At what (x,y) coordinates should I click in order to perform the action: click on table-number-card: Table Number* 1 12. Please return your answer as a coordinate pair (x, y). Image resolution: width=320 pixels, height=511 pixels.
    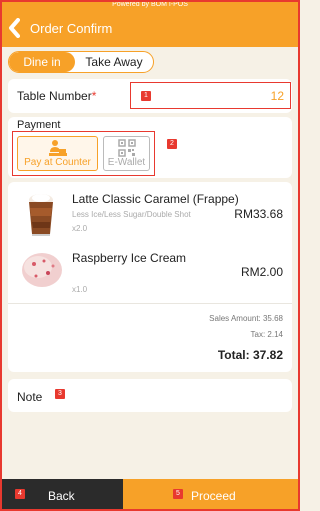
    Looking at the image, I should click on (150, 96).